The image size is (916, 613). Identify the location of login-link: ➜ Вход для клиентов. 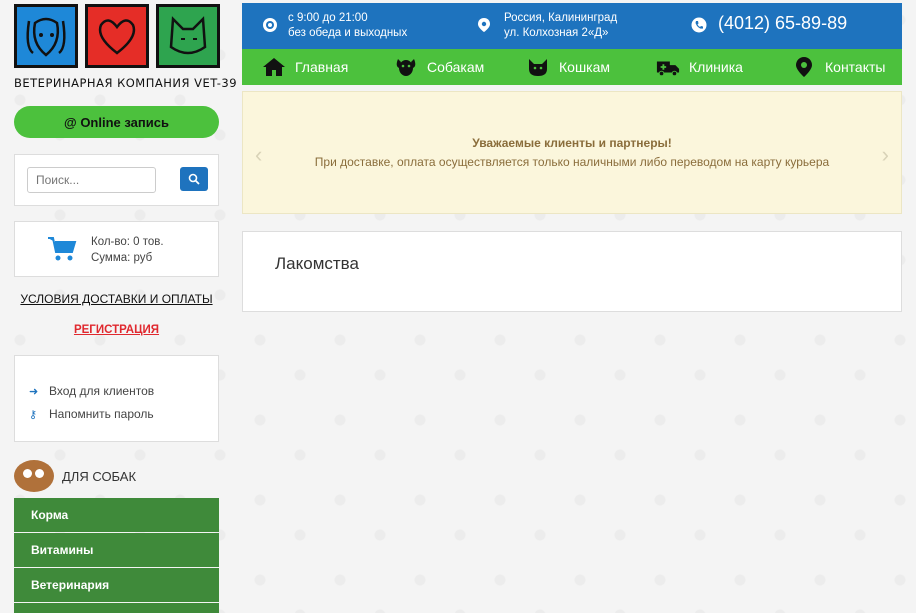
(91, 391).